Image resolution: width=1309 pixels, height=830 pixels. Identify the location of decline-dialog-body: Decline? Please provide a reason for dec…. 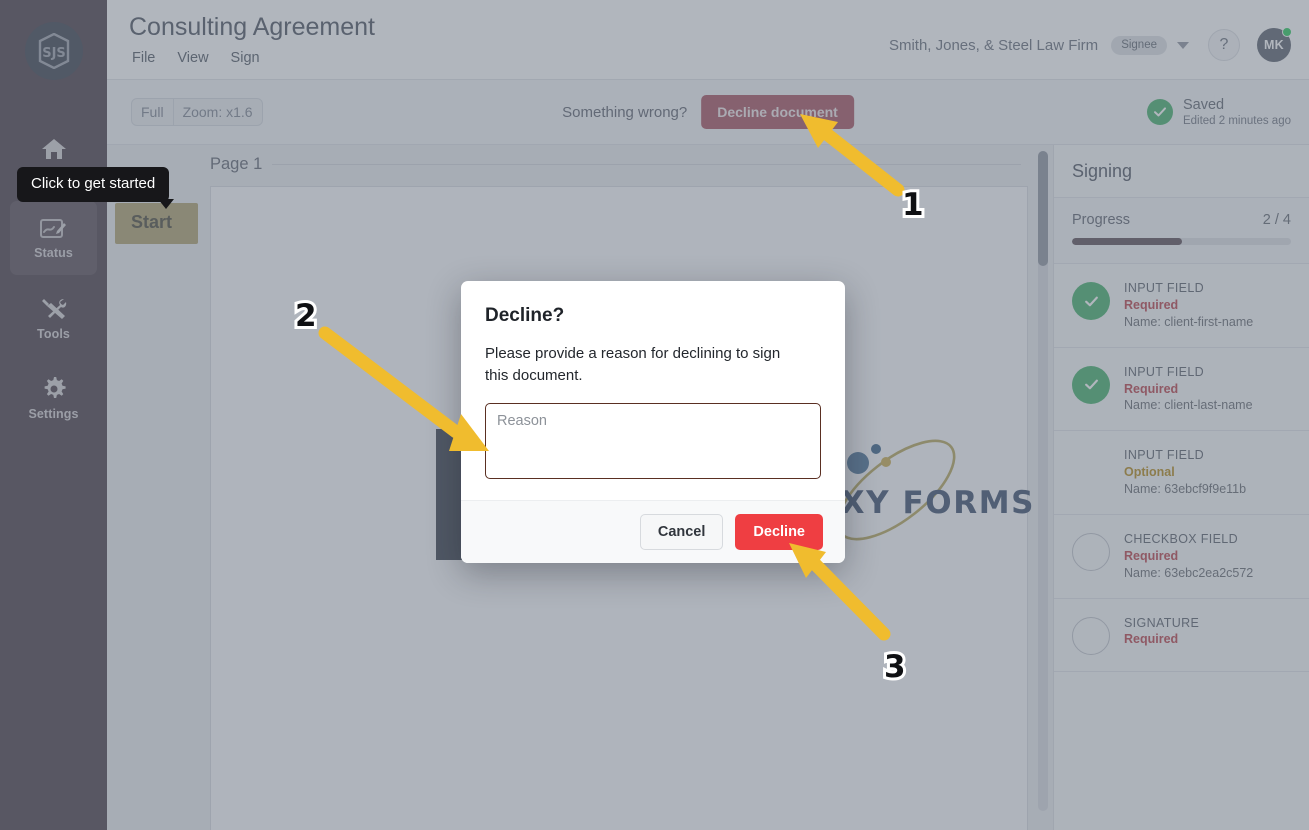
(653, 390).